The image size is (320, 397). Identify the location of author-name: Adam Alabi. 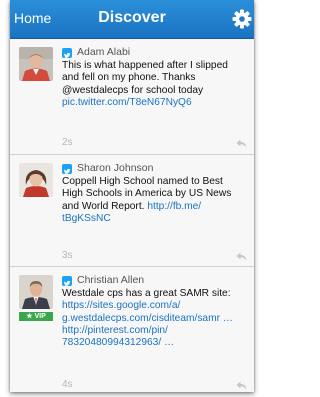
(103, 52).